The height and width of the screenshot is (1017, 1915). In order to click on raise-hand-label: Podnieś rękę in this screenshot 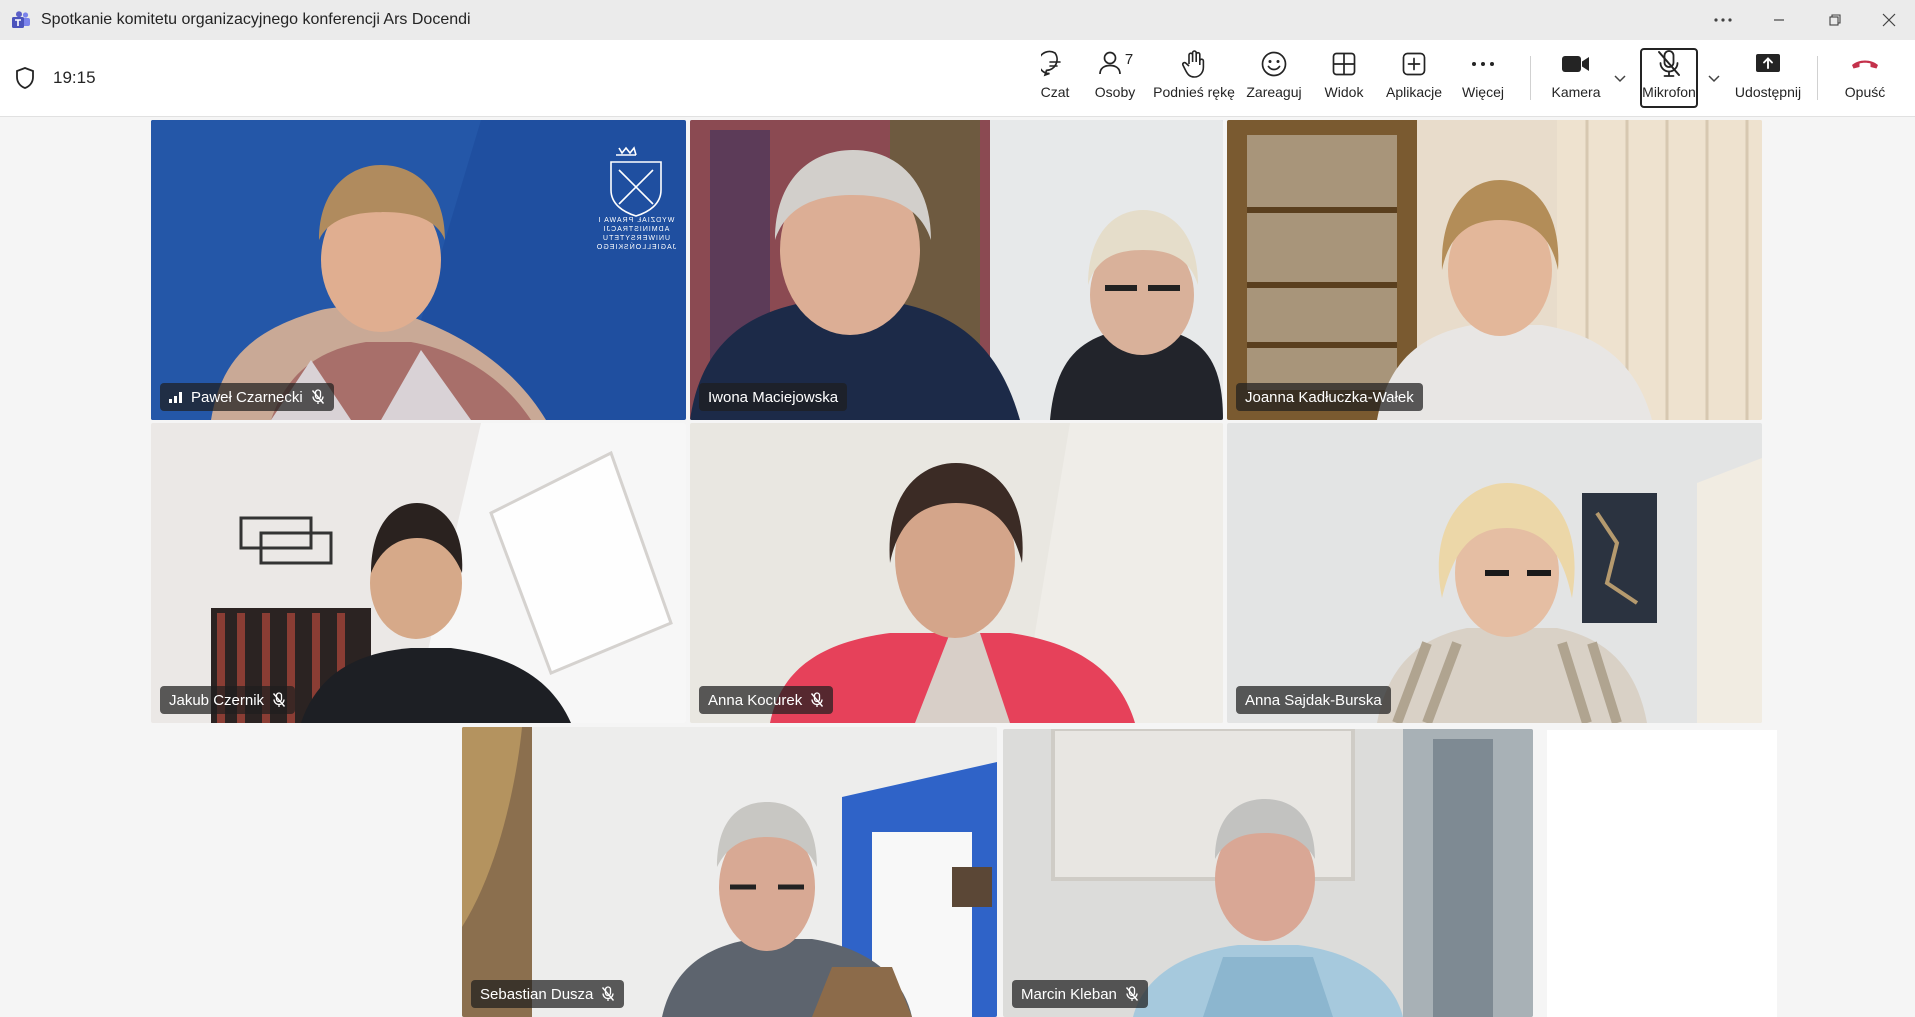, I will do `click(1194, 92)`.